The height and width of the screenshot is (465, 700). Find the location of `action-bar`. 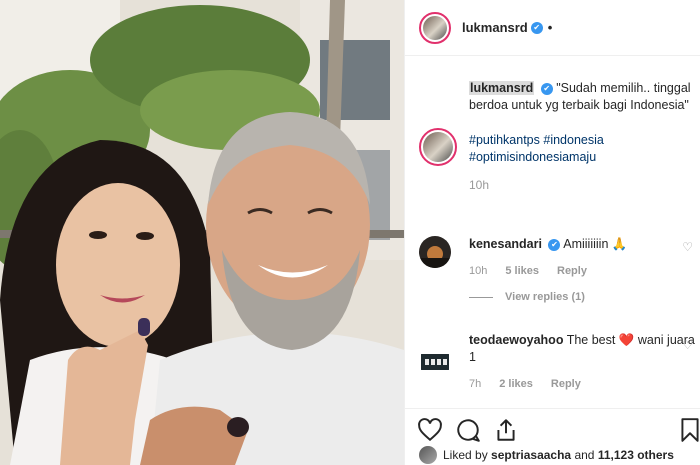

action-bar is located at coordinates (552, 428).